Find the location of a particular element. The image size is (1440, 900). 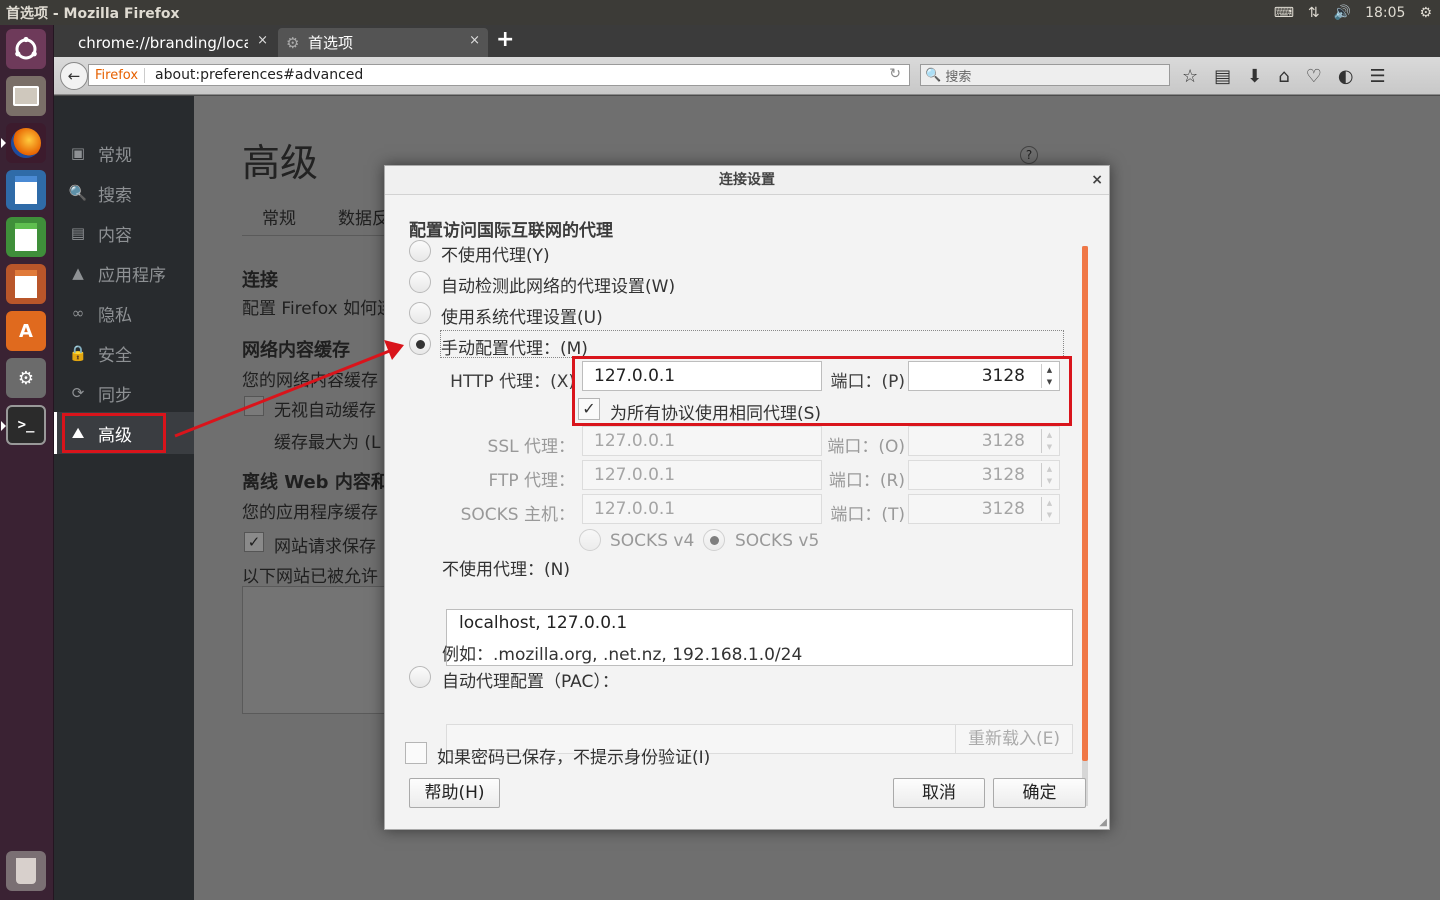

no-proxy-example: 例如：.mozilla.org, .net.nz, 192.168.1.0/24 is located at coordinates (622, 655).